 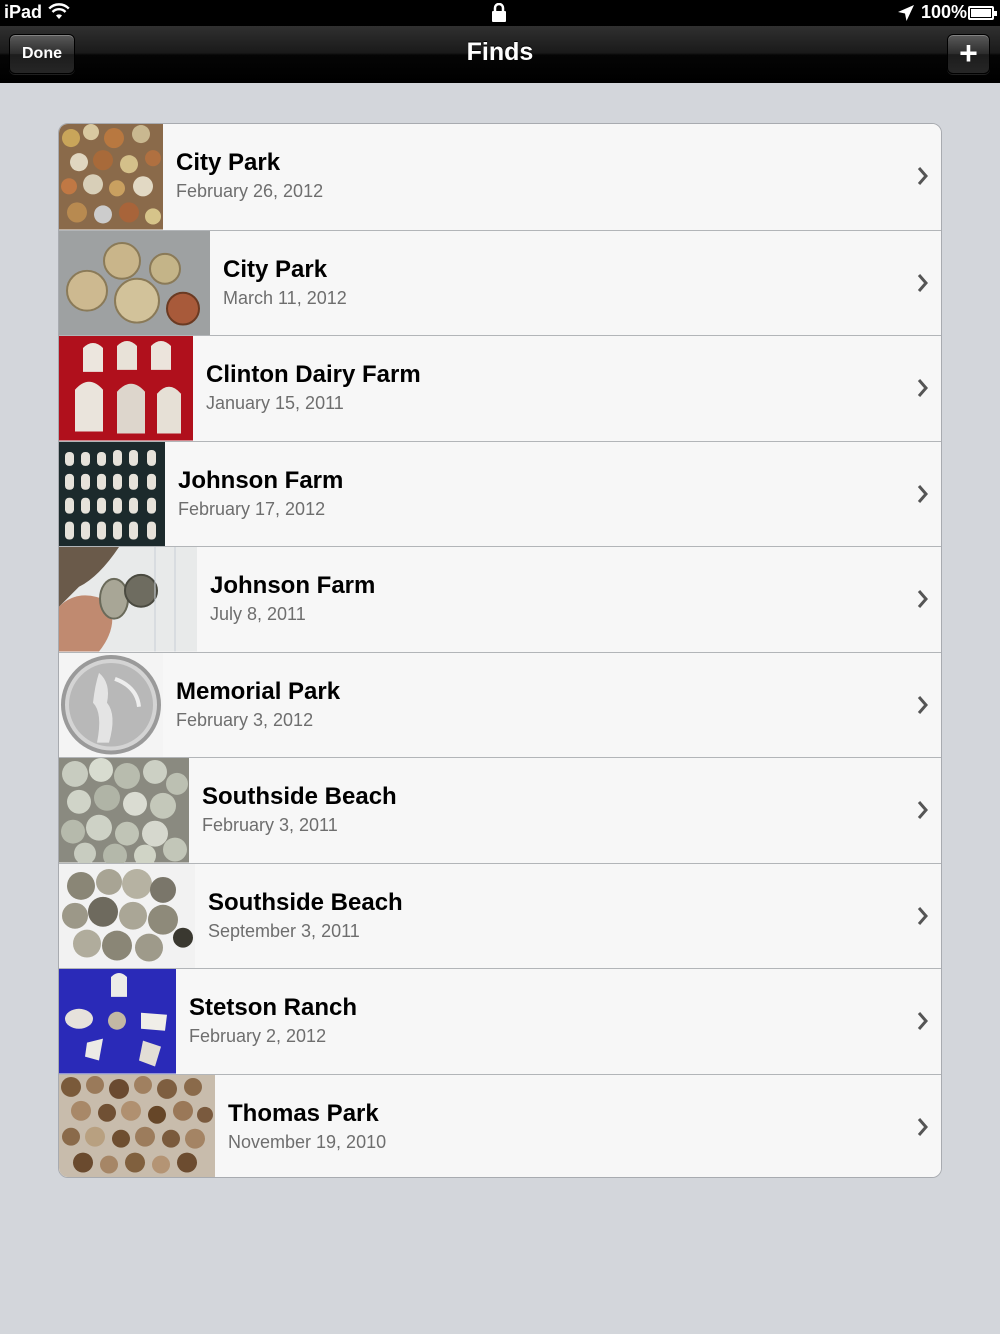 What do you see at coordinates (982, 13) in the screenshot?
I see `battery-icon` at bounding box center [982, 13].